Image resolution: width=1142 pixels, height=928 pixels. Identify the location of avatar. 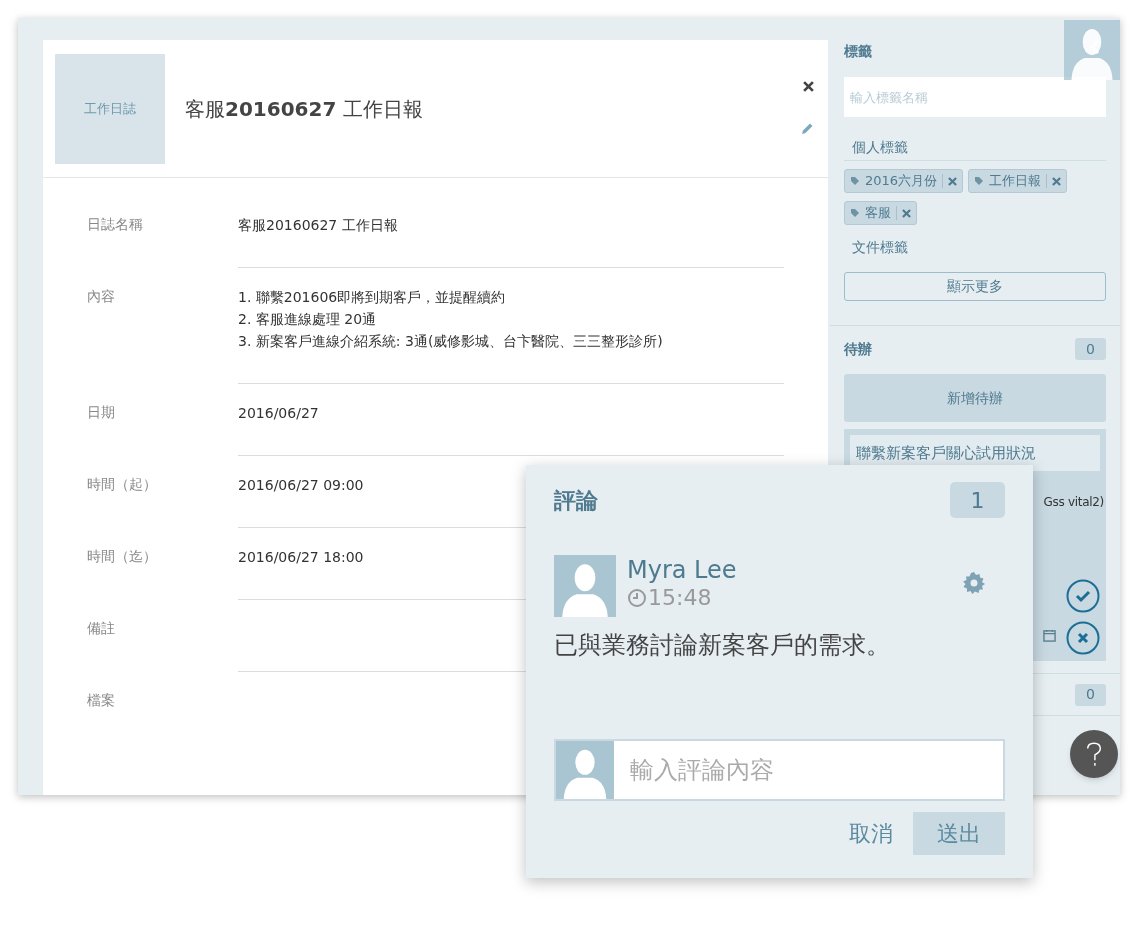
(1092, 50).